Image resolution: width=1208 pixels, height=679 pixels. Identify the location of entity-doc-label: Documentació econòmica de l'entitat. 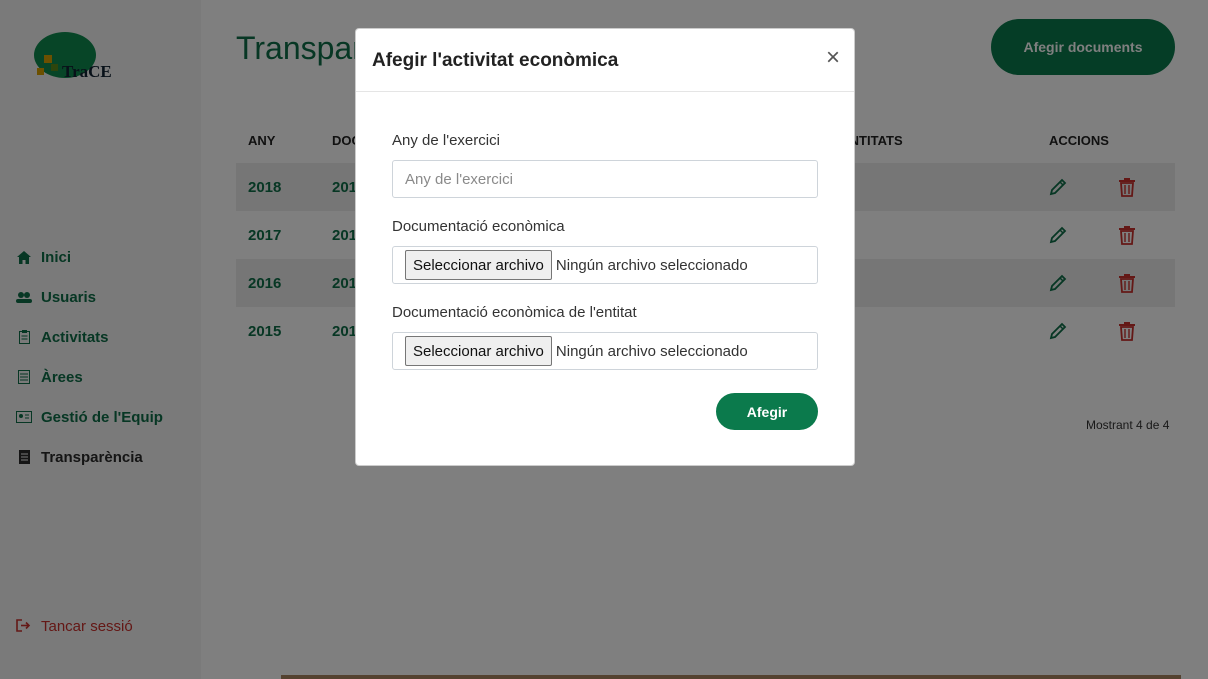
(514, 312).